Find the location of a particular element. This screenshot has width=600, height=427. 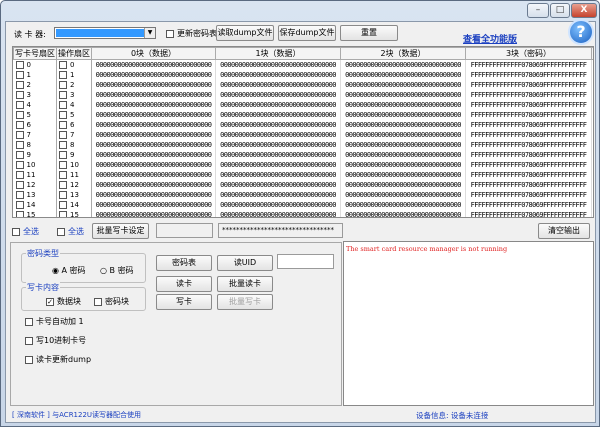

write-sector-cell: 0 is located at coordinates (35, 64).